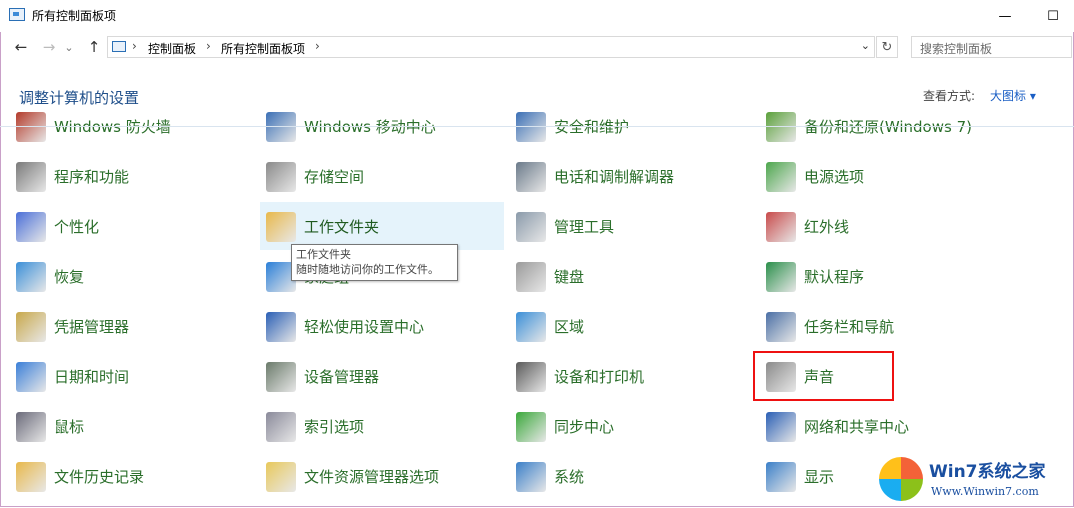 This screenshot has height=508, width=1074. Describe the element at coordinates (31, 477) in the screenshot. I see `file-history-icon` at that location.